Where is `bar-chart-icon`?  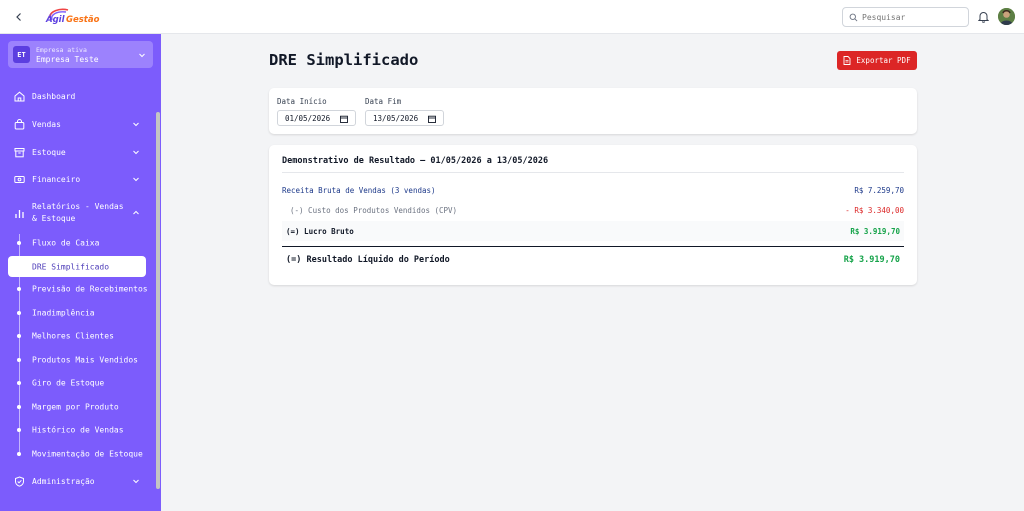
bar-chart-icon is located at coordinates (19, 213).